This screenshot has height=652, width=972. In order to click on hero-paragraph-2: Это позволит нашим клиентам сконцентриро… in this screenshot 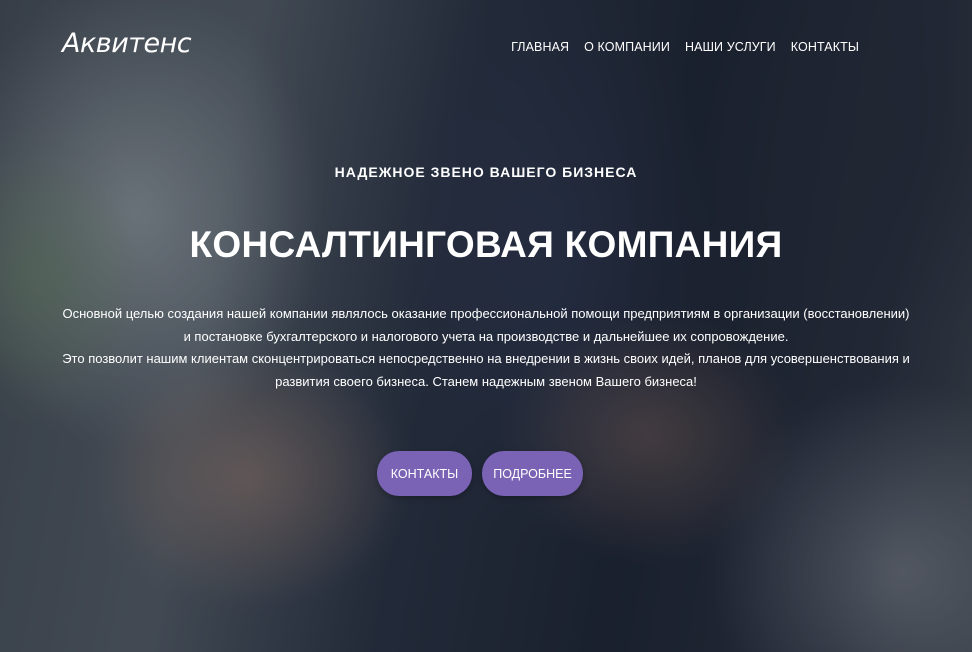, I will do `click(486, 370)`.